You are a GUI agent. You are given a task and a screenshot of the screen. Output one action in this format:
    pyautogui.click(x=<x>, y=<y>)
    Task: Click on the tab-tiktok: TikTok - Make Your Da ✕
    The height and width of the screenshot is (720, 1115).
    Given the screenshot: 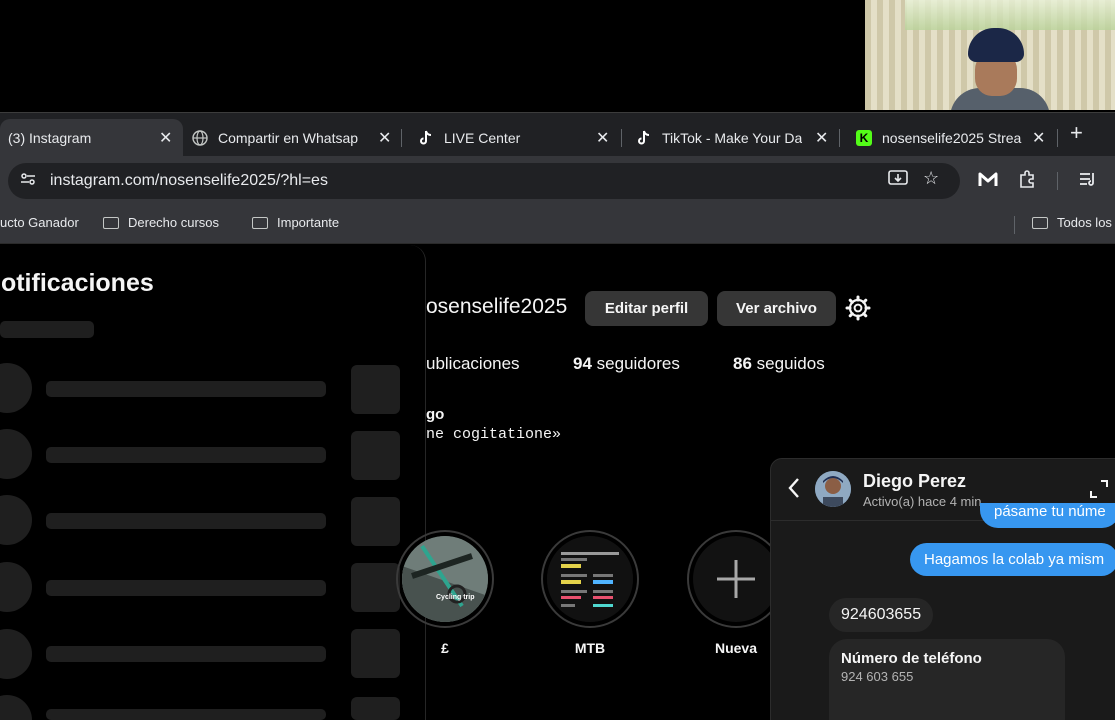 What is the action you would take?
    pyautogui.click(x=734, y=138)
    